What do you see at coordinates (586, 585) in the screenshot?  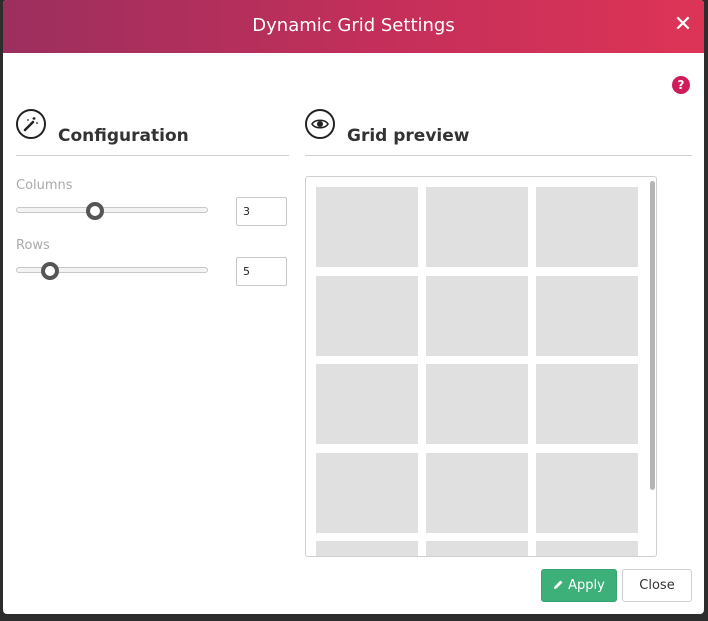 I see `apply-label: Apply` at bounding box center [586, 585].